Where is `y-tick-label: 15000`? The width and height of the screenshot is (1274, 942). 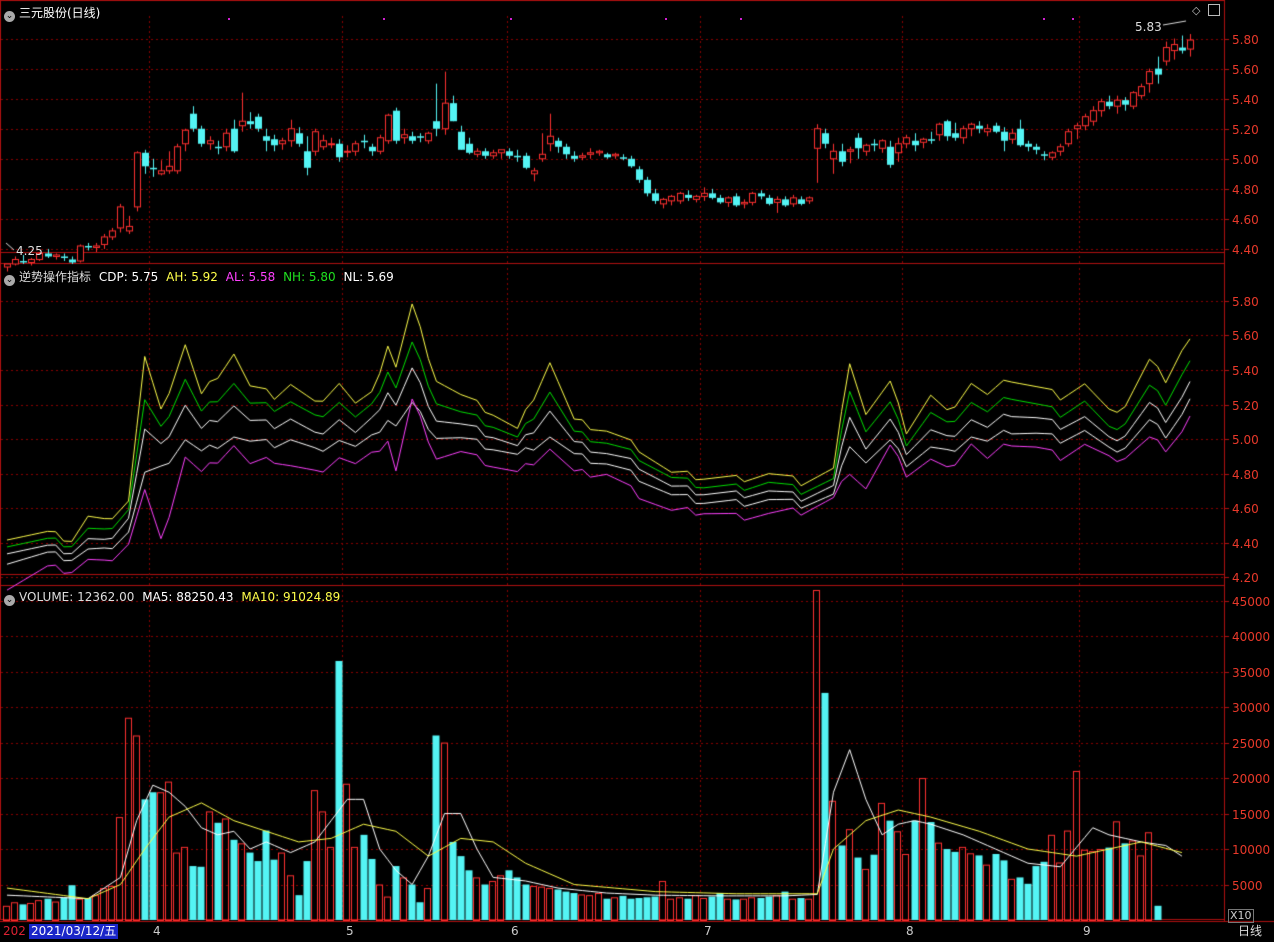
y-tick-label: 15000 is located at coordinates (1251, 814).